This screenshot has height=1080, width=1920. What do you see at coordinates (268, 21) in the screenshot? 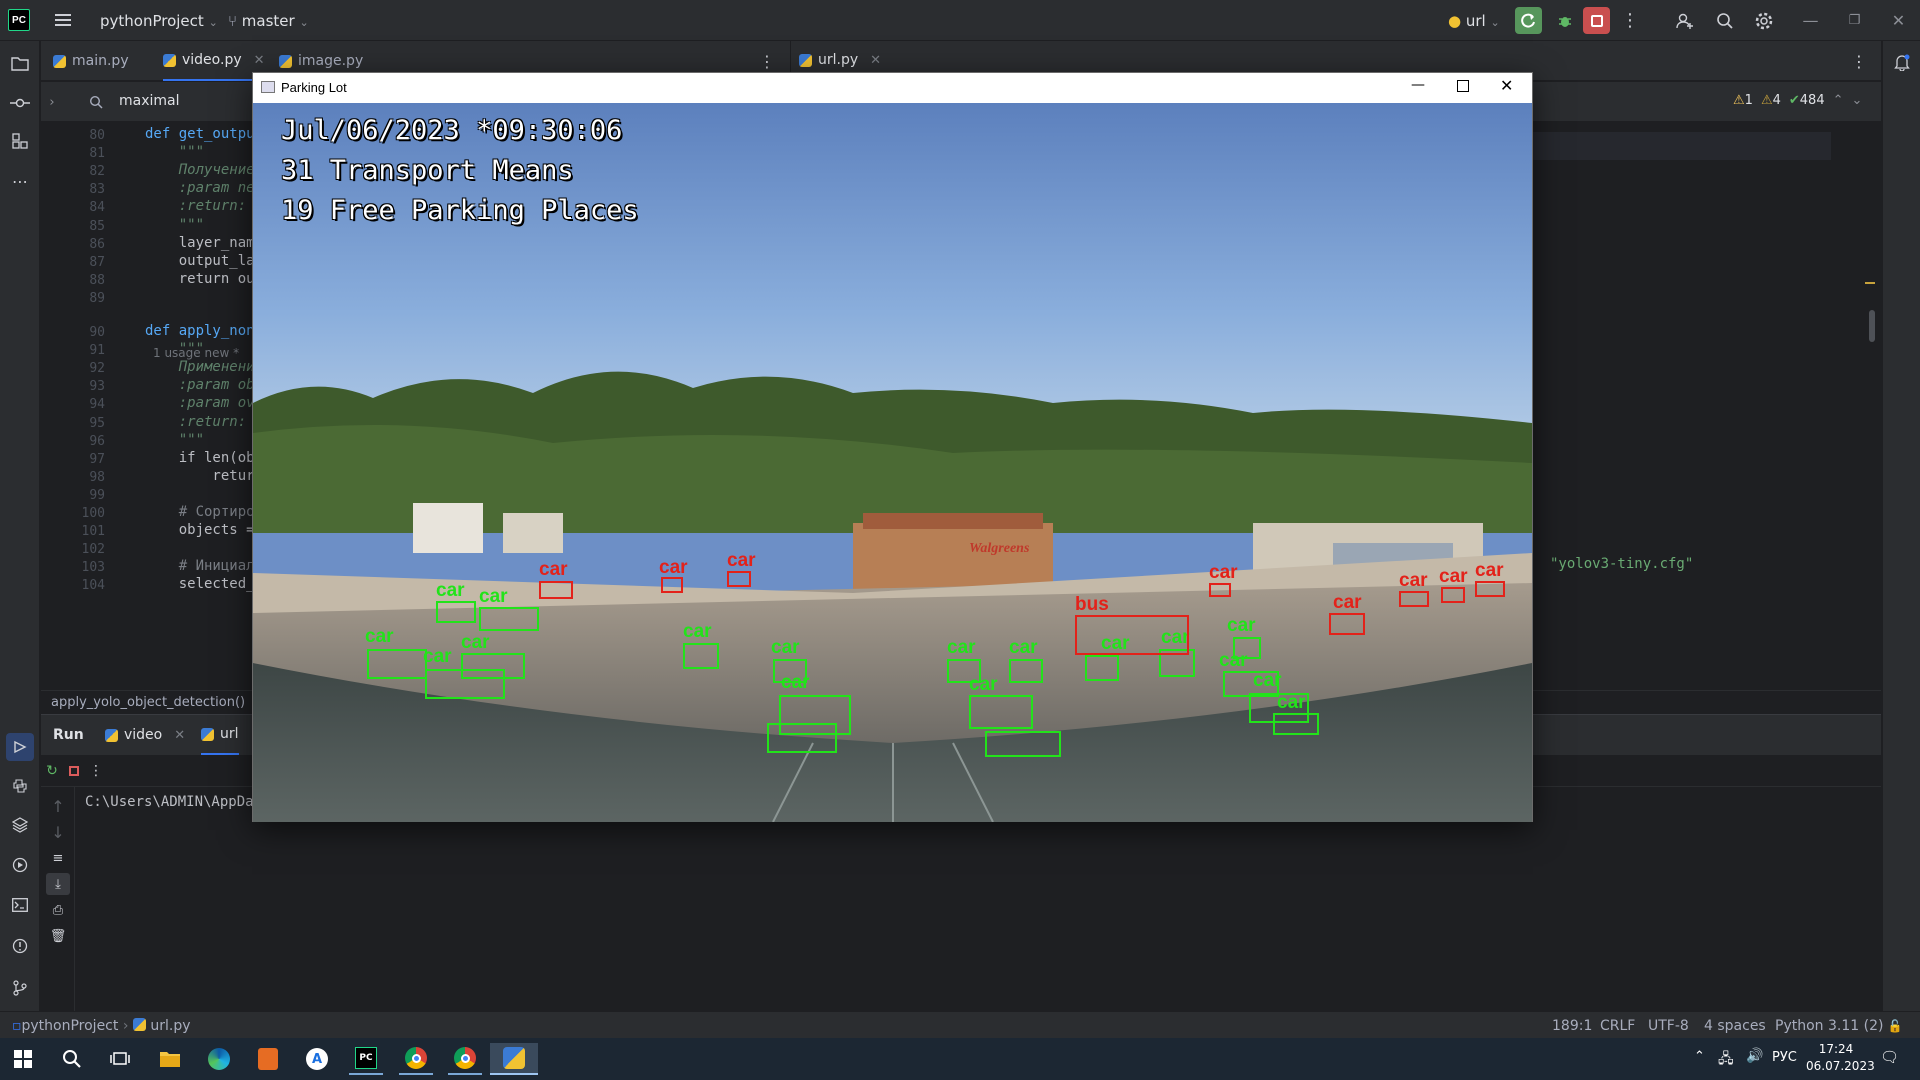
I see `branch-selector: ⑂ master ⌄` at bounding box center [268, 21].